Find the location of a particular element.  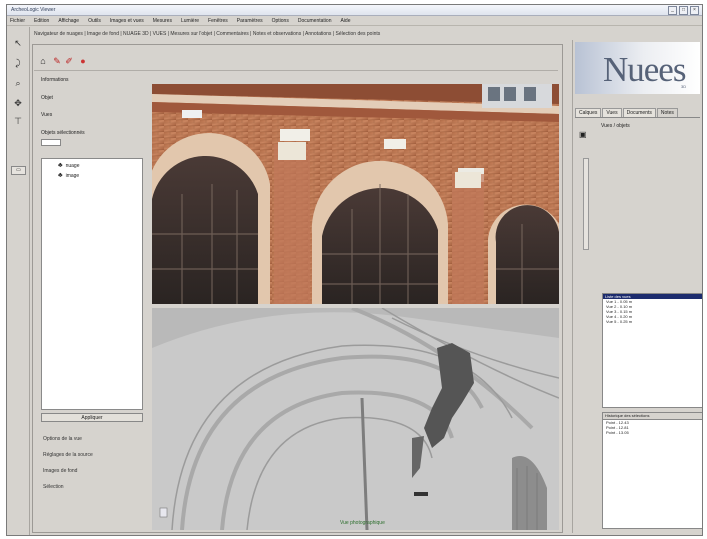

menu-item-edition: Edition is located at coordinates (41, 21).